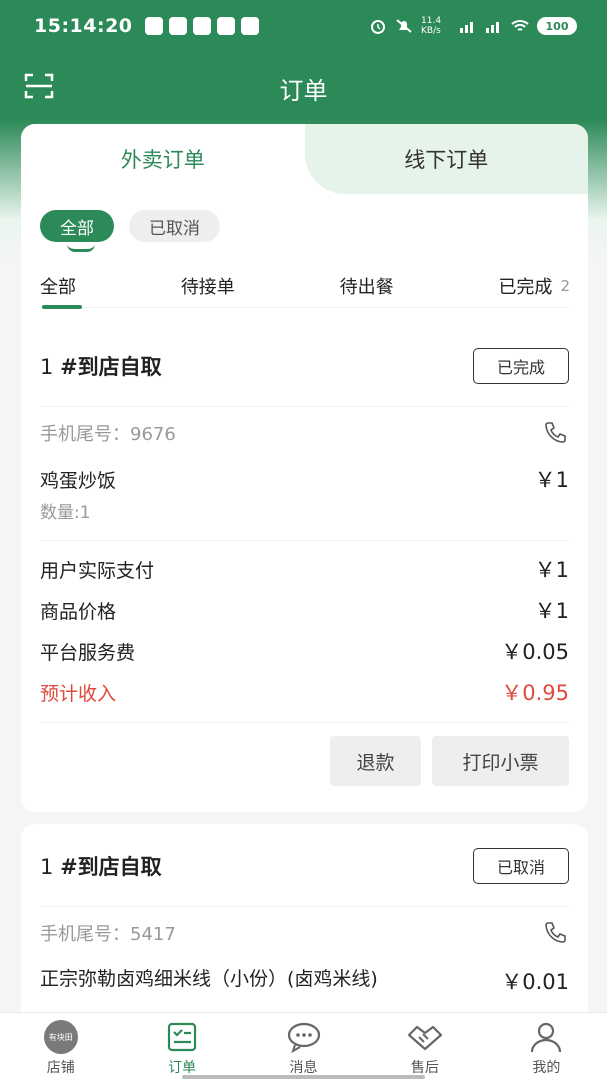  I want to click on user-icon, so click(546, 1037).